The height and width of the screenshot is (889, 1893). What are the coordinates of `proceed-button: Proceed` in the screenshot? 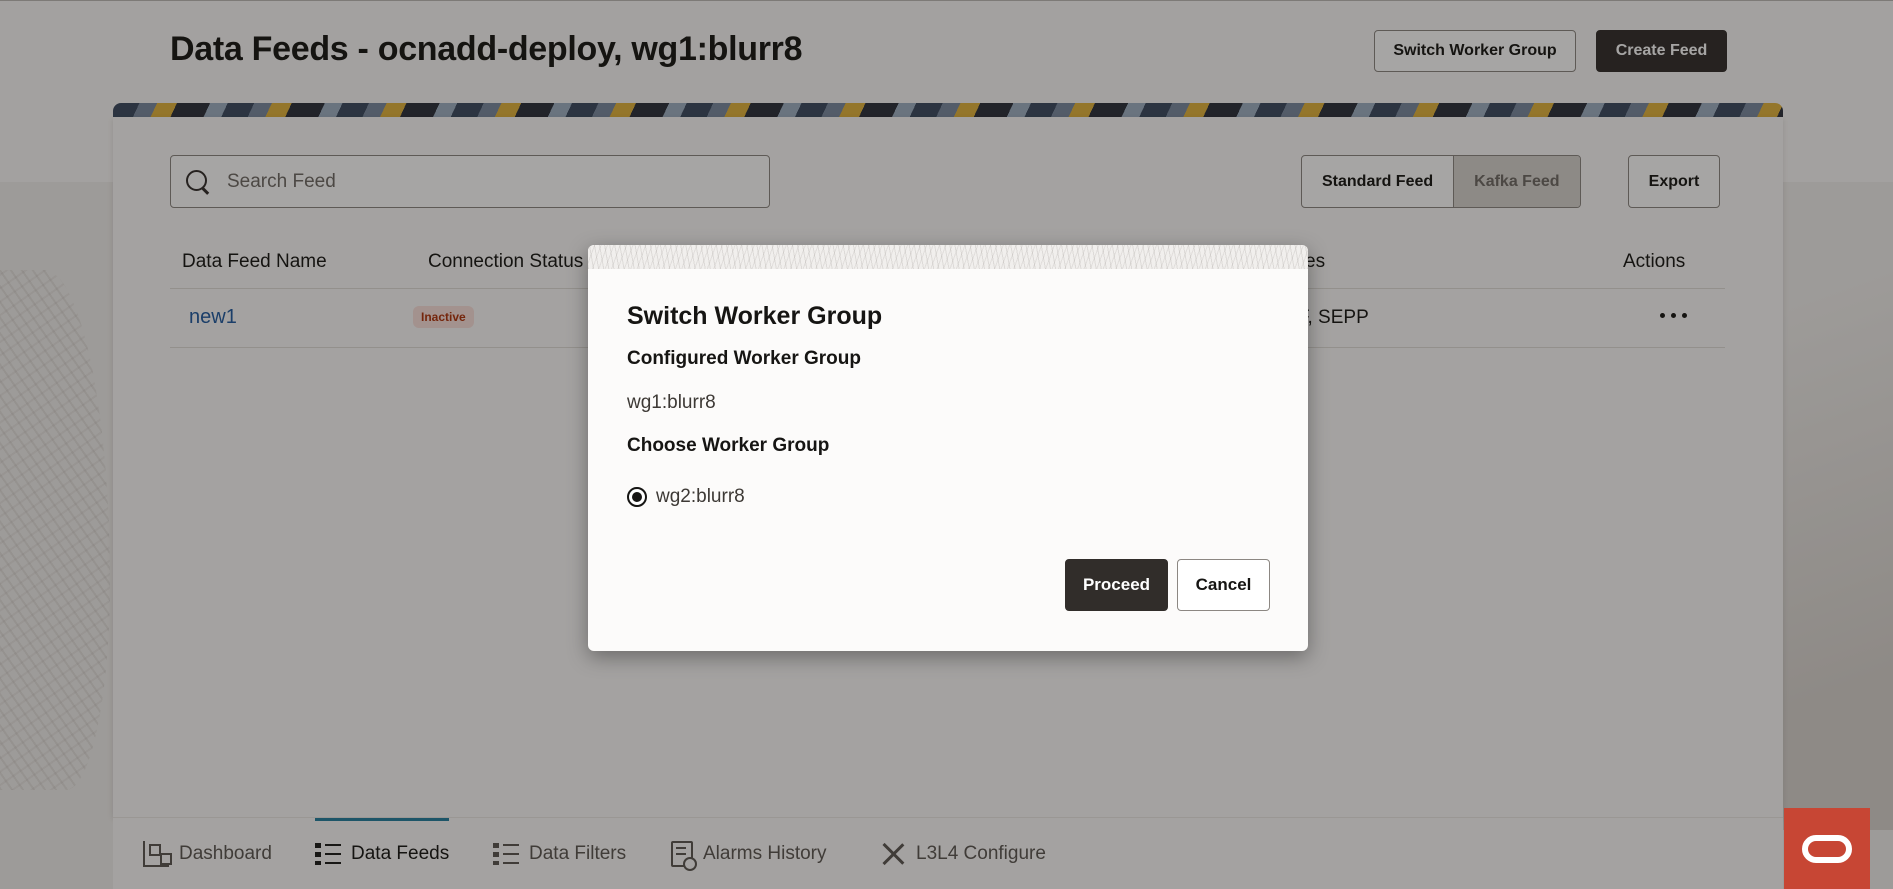 It's located at (1116, 585).